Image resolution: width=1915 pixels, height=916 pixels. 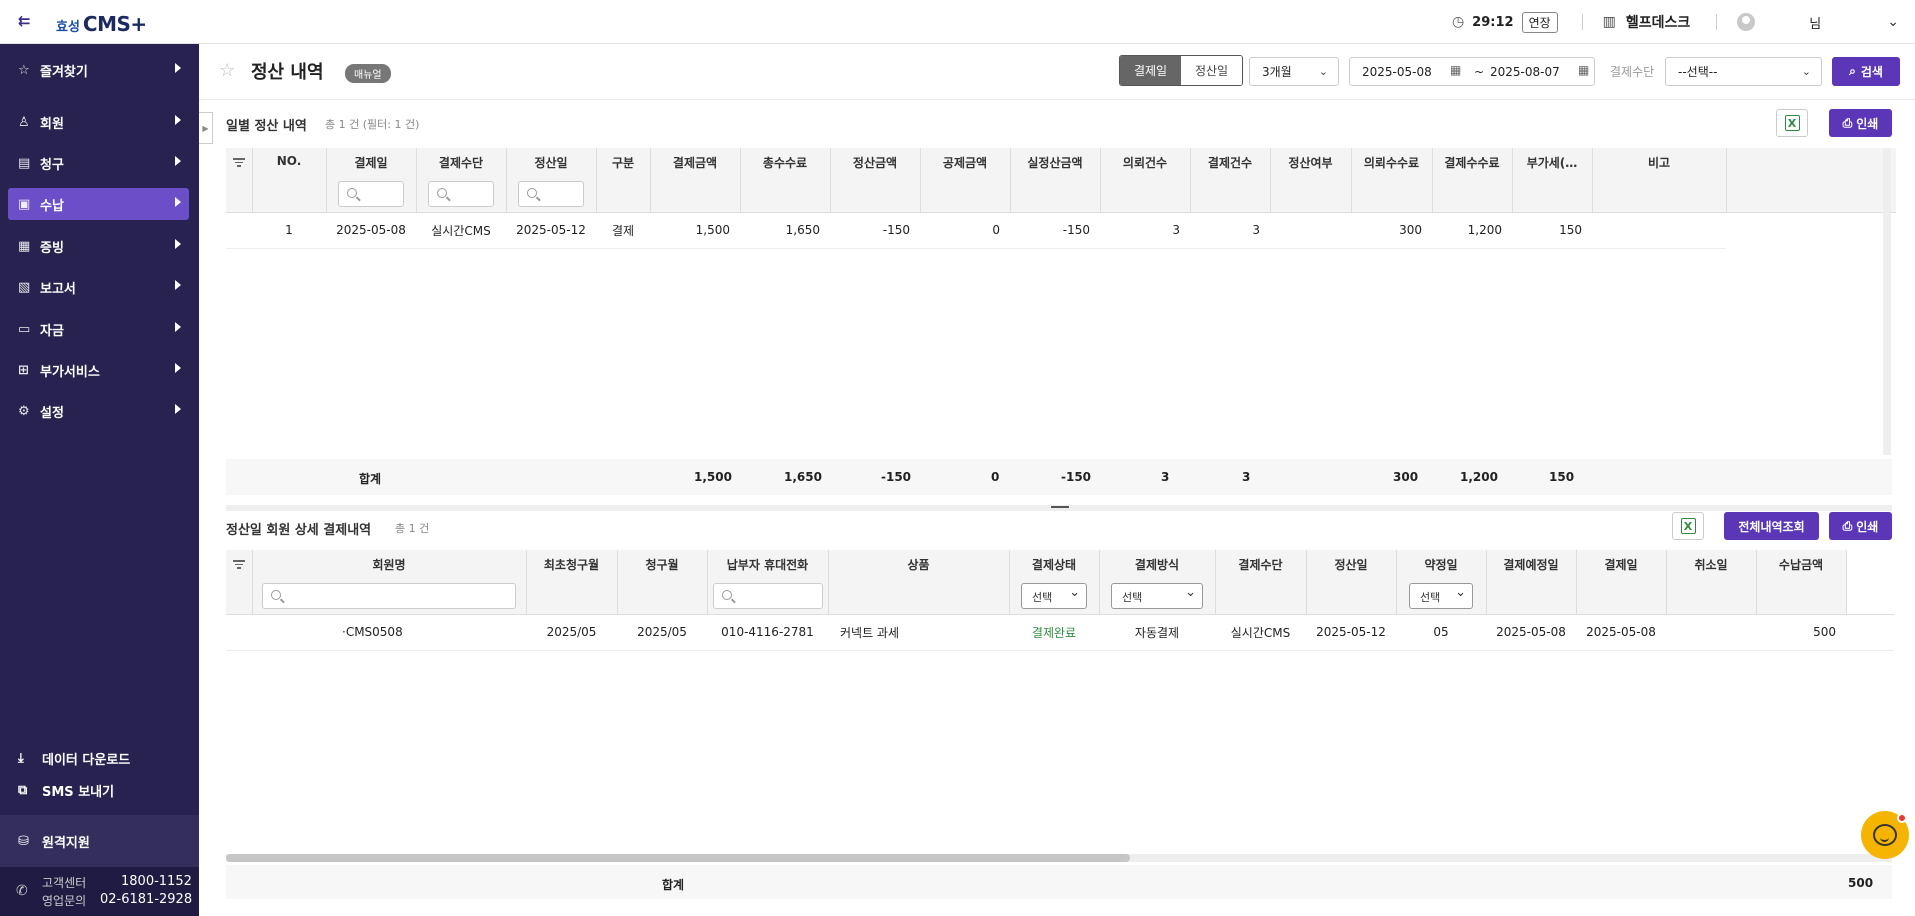 I want to click on sidebar-item-report: ▧ 보고서, so click(x=98, y=287).